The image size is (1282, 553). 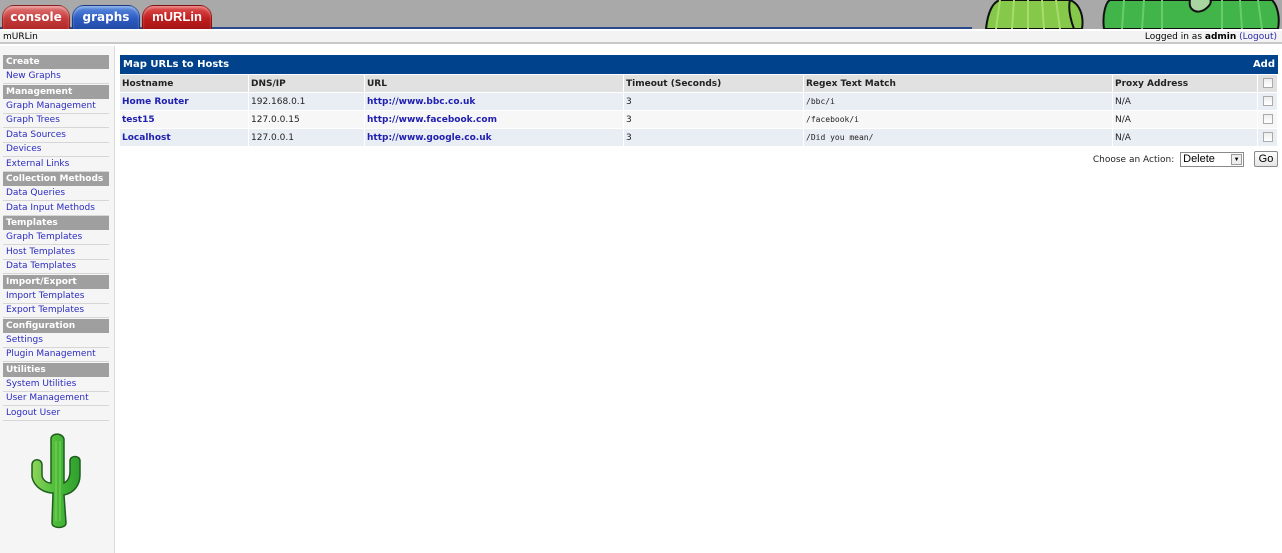 What do you see at coordinates (56, 223) in the screenshot?
I see `menu-section-templates: Templates` at bounding box center [56, 223].